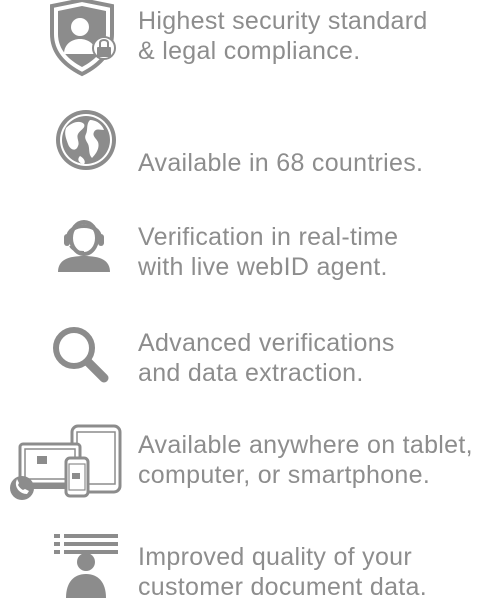 The image size is (495, 602). I want to click on magnifier-icon, so click(63, 361).